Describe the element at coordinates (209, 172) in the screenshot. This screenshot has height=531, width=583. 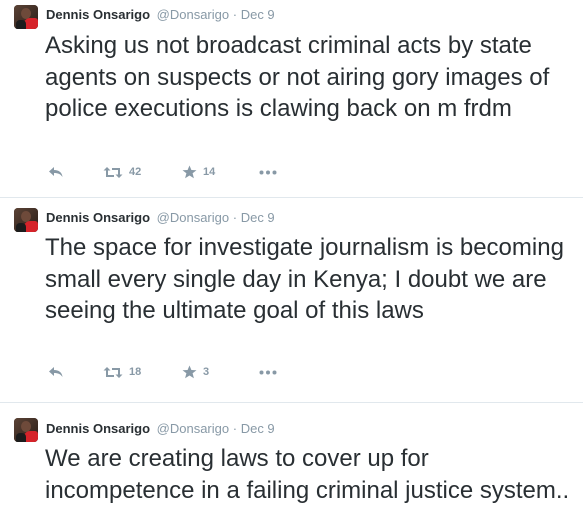
I see `favorite-count: 14` at that location.